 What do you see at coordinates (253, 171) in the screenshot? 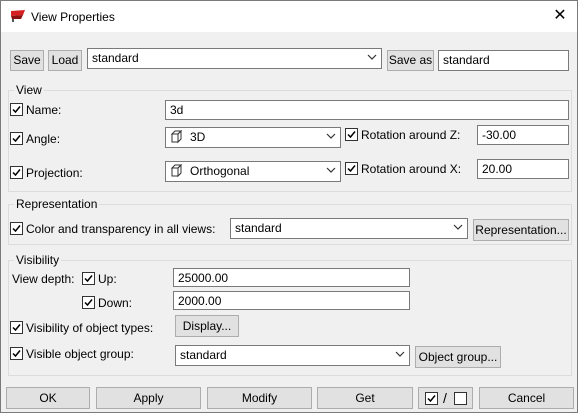
I see `projection-select: Orthogonal` at bounding box center [253, 171].